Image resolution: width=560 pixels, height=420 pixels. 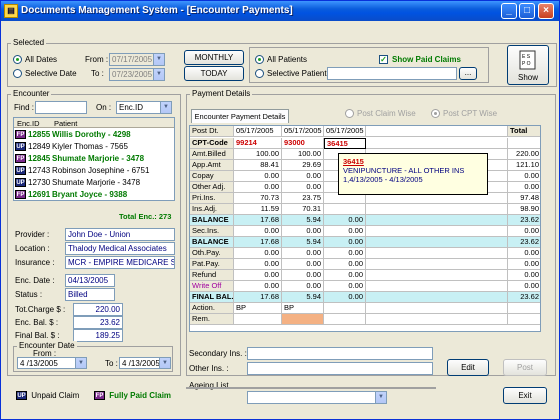 I want to click on grid-header-date: 05/17/2005, so click(x=258, y=131).